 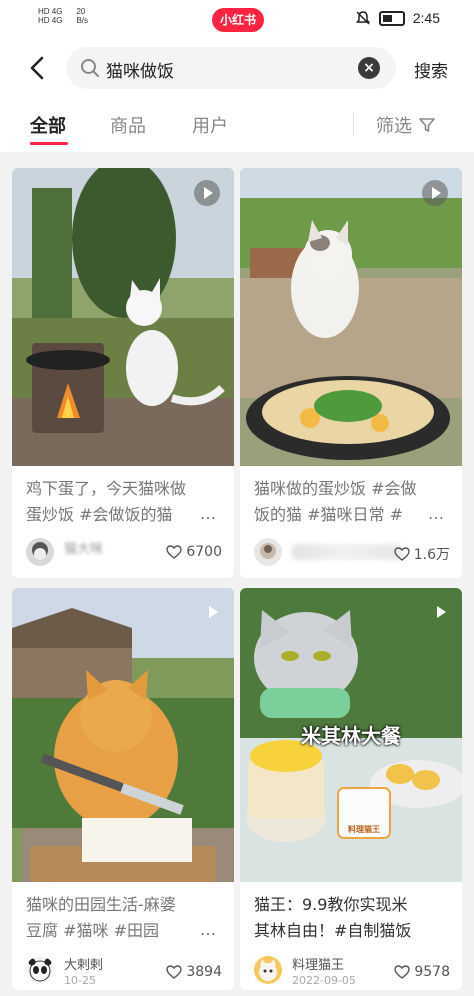 I want to click on note-title: 猫王：9.9教你实现米 其林自由！#自制猫饭, so click(x=333, y=917).